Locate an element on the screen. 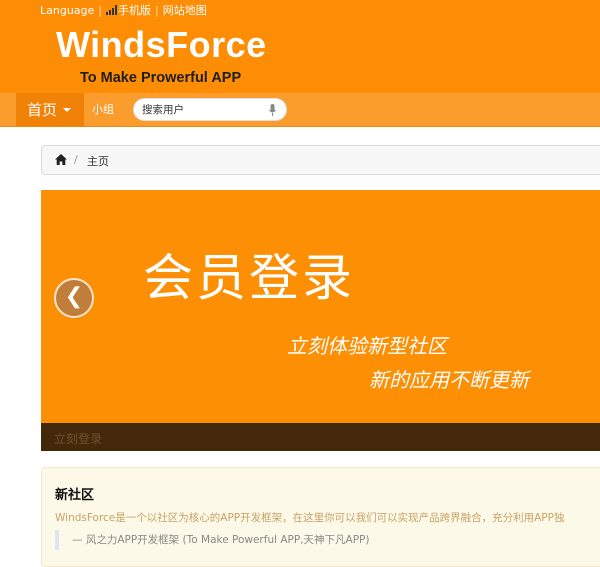 The image size is (600, 567). chevron-left-icon: ❮ is located at coordinates (74, 296).